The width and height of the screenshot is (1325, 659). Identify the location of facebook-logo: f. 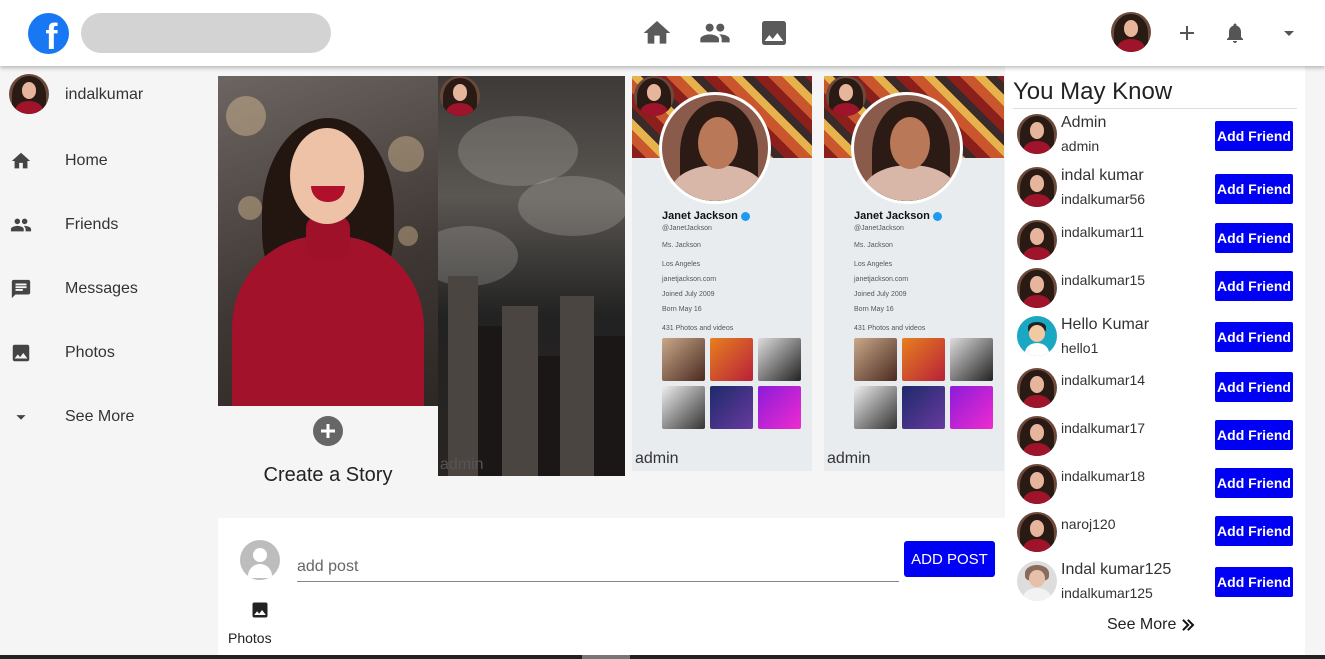
(48, 33).